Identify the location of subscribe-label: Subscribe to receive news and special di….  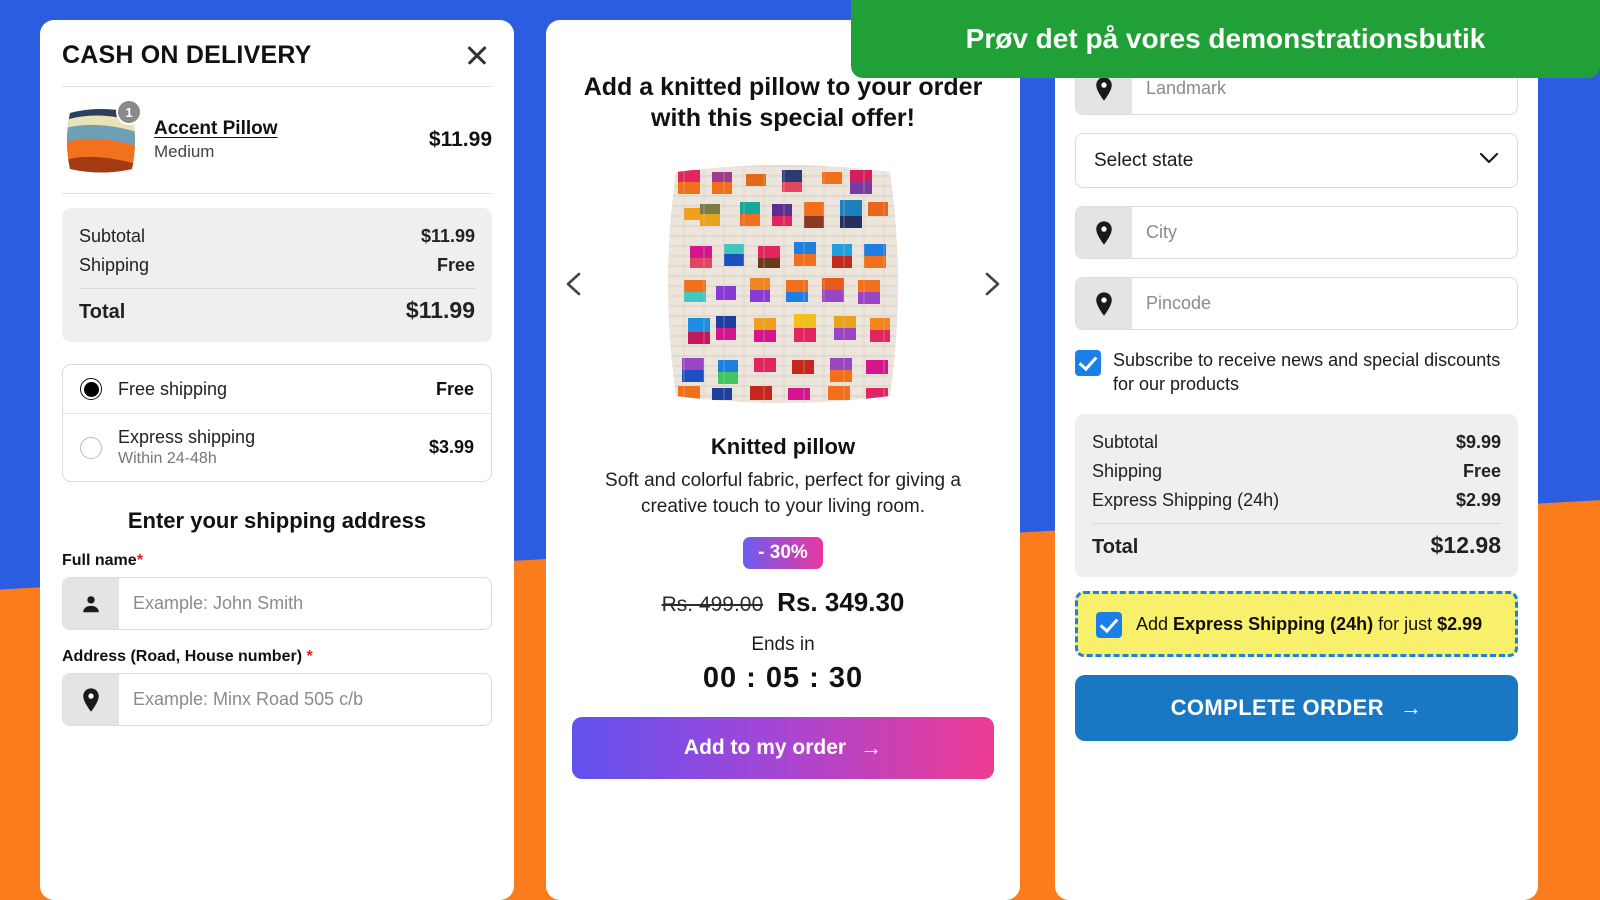
(1307, 372).